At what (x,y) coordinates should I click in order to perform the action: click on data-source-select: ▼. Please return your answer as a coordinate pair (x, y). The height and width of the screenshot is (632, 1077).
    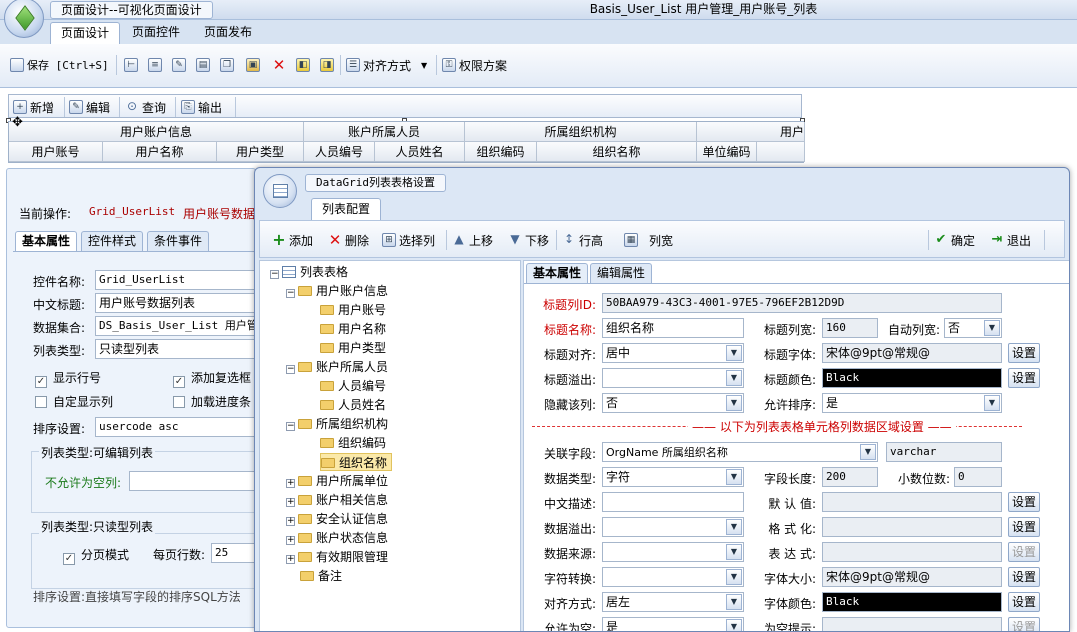
    Looking at the image, I should click on (673, 552).